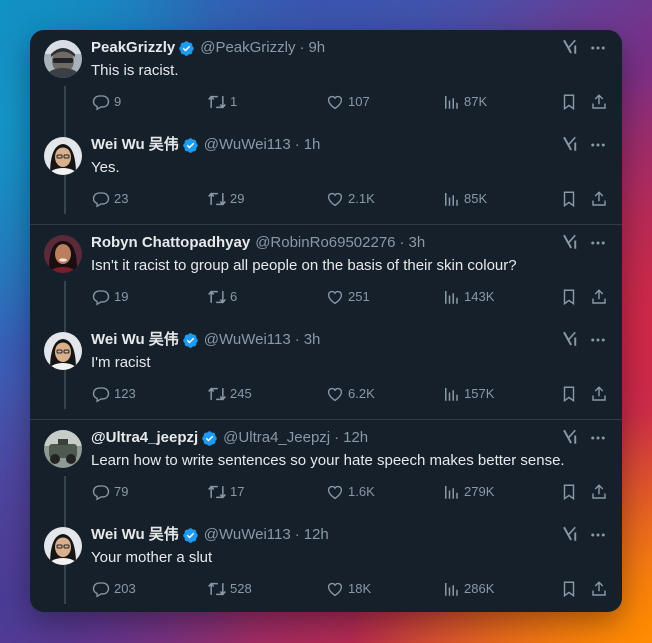 The height and width of the screenshot is (643, 652). What do you see at coordinates (479, 491) in the screenshot?
I see `view-count: 279K` at bounding box center [479, 491].